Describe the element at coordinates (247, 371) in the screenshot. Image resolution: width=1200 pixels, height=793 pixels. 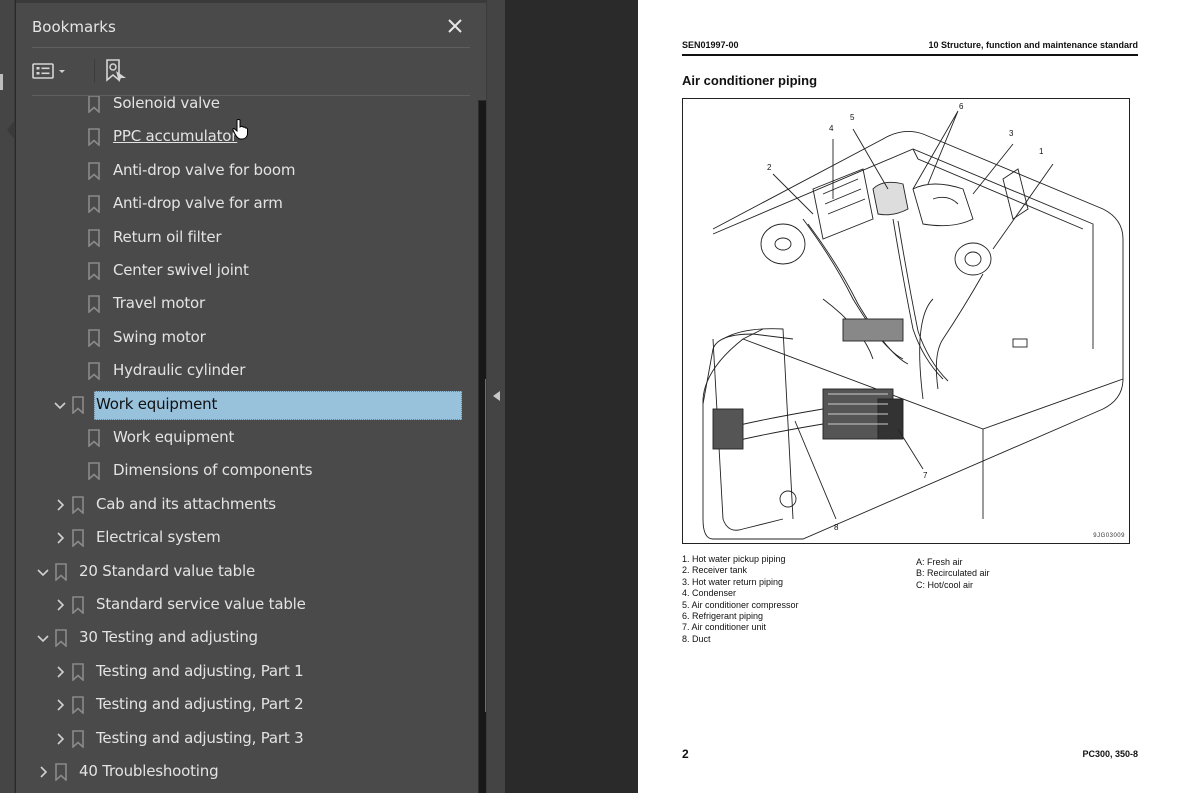
I see `bookmark-item: Hydraulic cylinder` at that location.